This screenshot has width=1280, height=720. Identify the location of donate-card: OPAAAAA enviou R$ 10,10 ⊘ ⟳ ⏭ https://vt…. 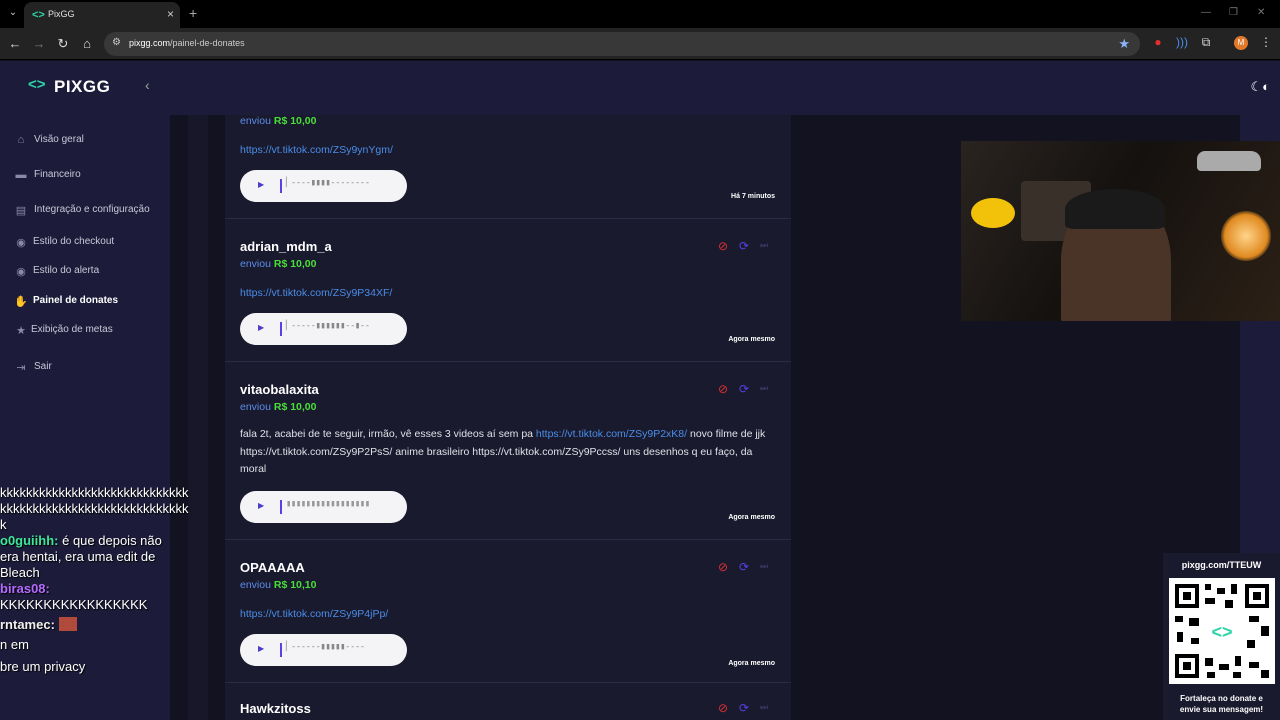
(508, 611).